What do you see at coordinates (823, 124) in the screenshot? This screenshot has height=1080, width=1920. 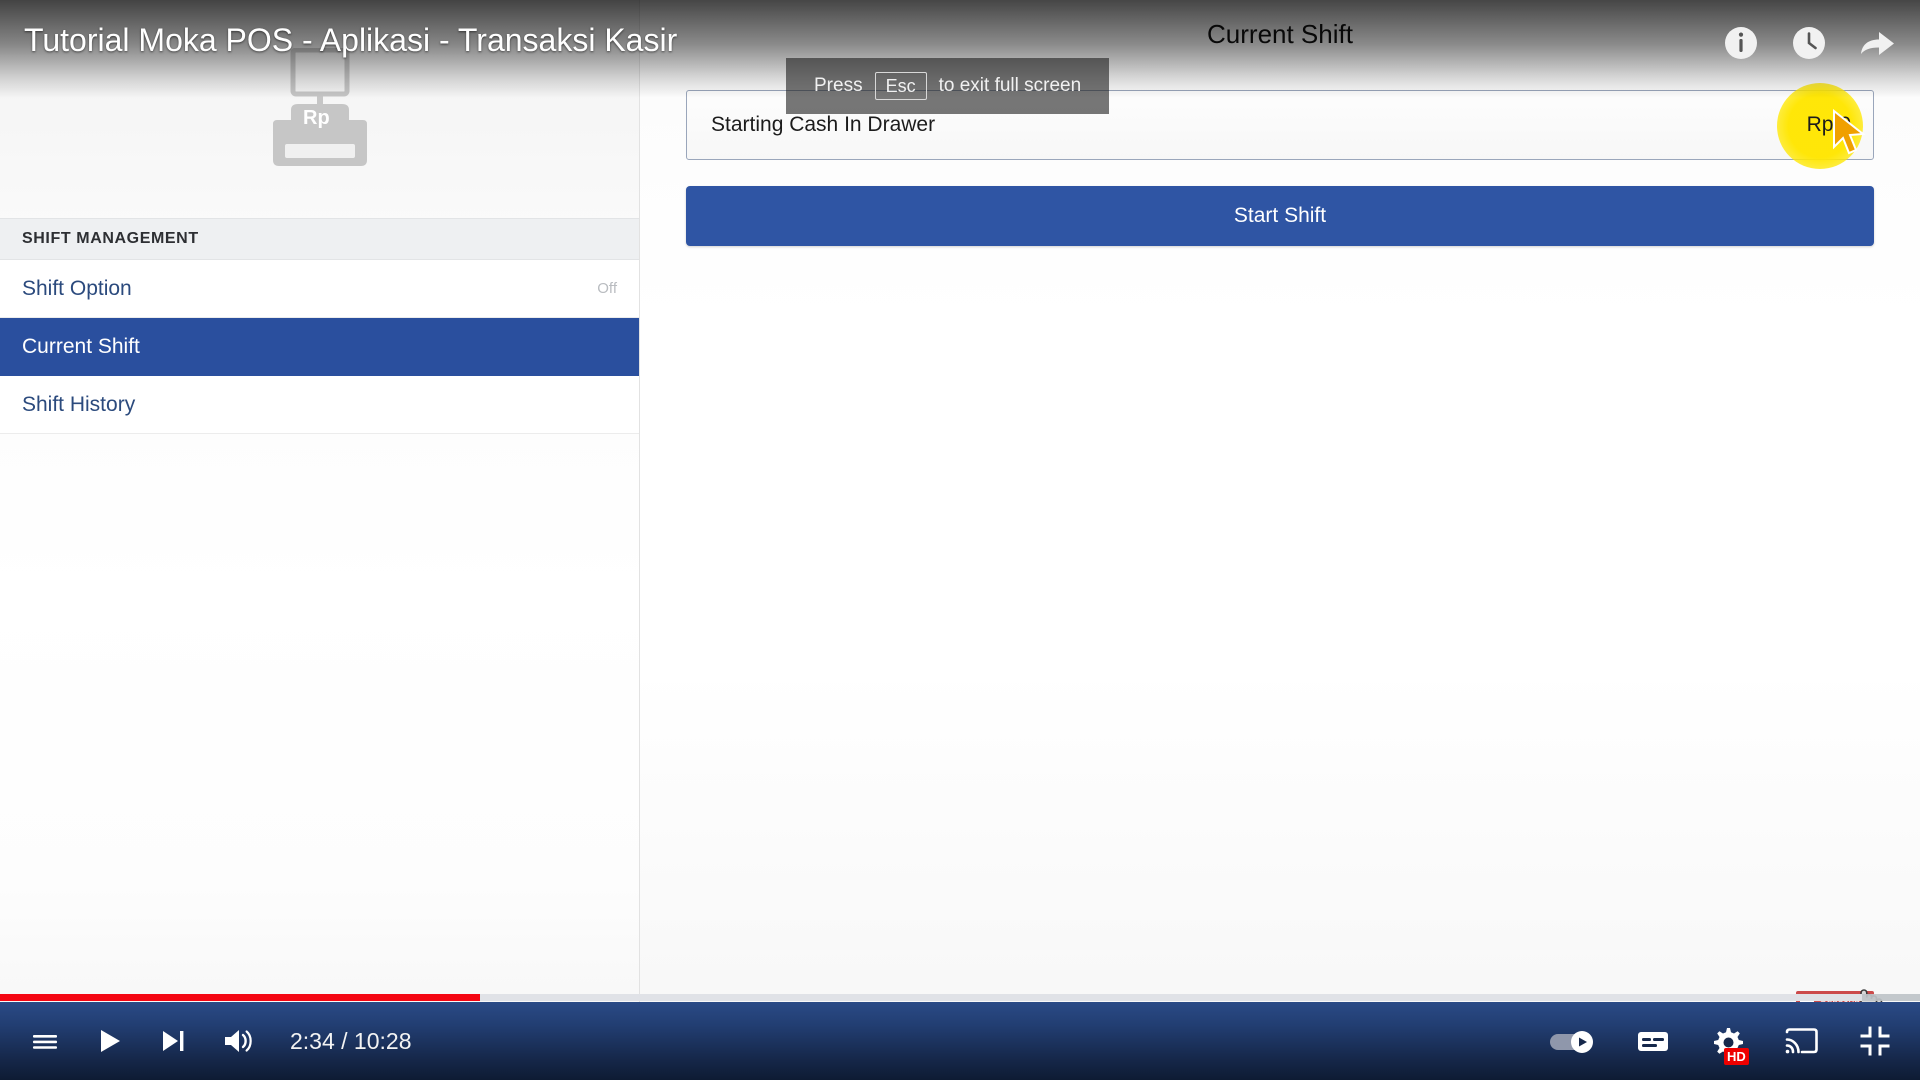 I see `starting-cash-label: Starting Cash In Drawer` at bounding box center [823, 124].